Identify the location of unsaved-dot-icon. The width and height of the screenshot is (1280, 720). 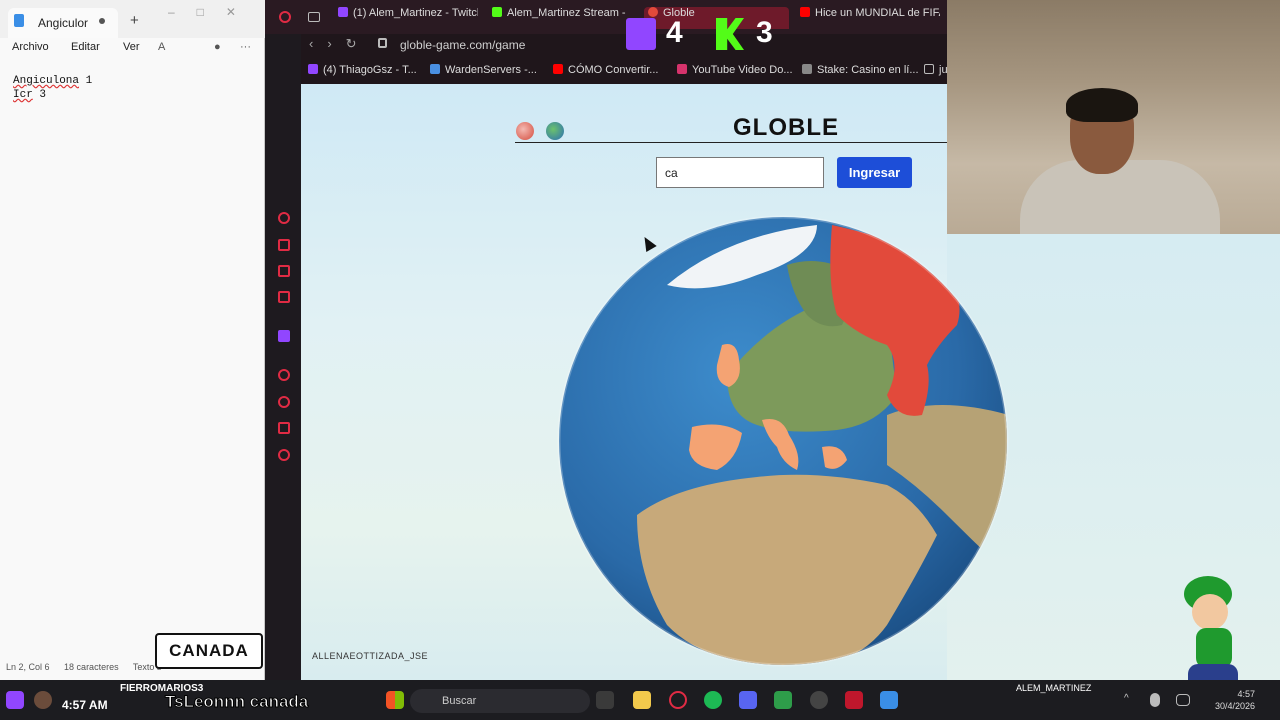
(102, 21).